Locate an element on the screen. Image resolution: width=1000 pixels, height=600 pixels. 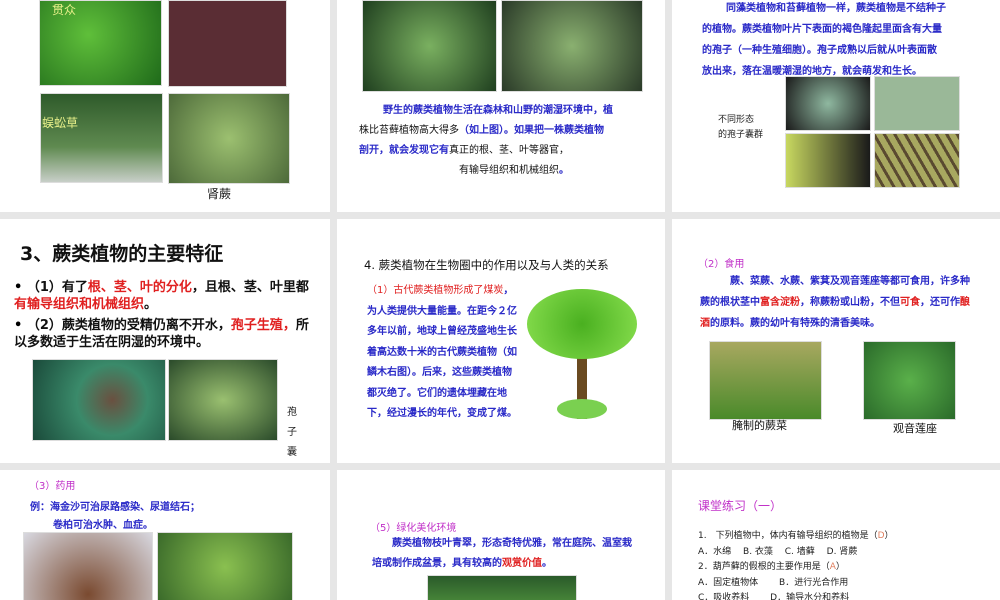
question-2: 2．葫芦藓的假根的主要作用是（A） is located at coordinates (771, 567).